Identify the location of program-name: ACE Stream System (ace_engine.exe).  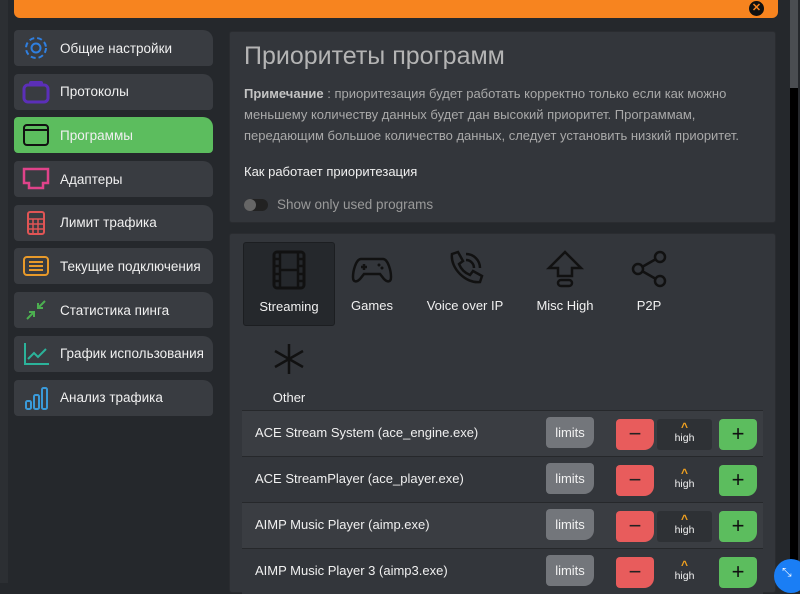
(367, 432).